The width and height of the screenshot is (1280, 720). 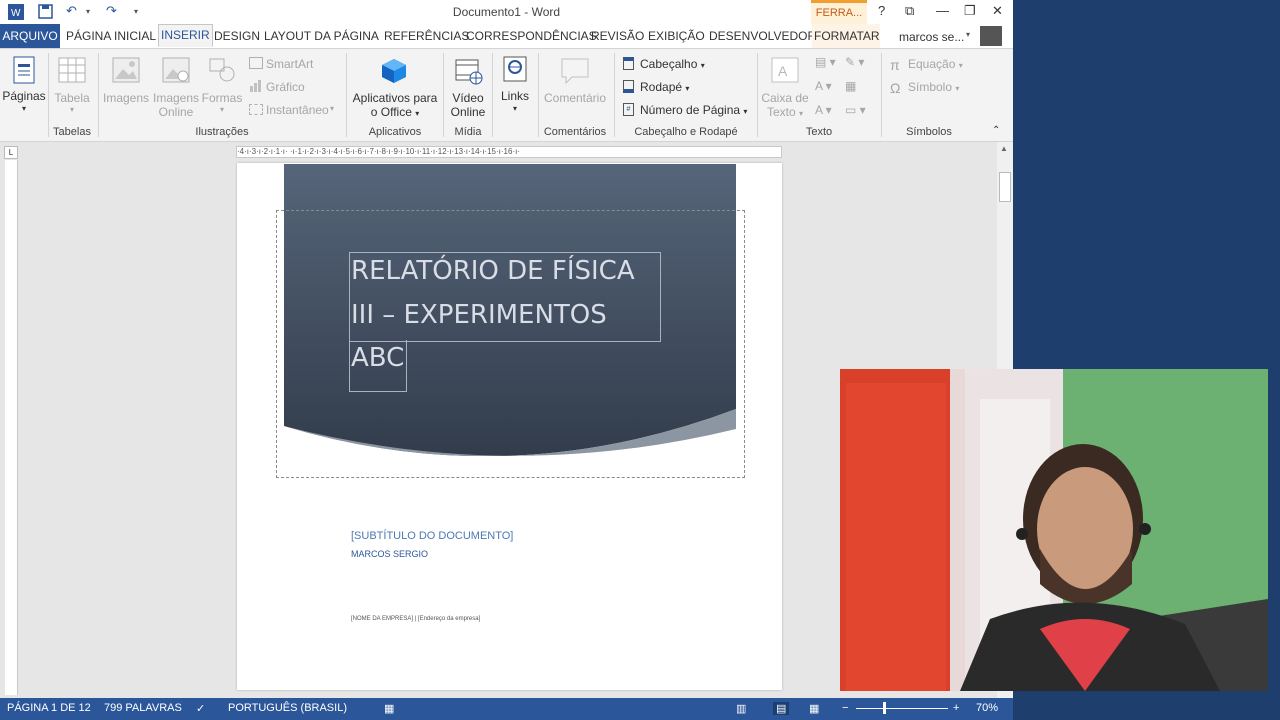 I want to click on cabecalho-label: Cabeçalho, so click(x=669, y=64).